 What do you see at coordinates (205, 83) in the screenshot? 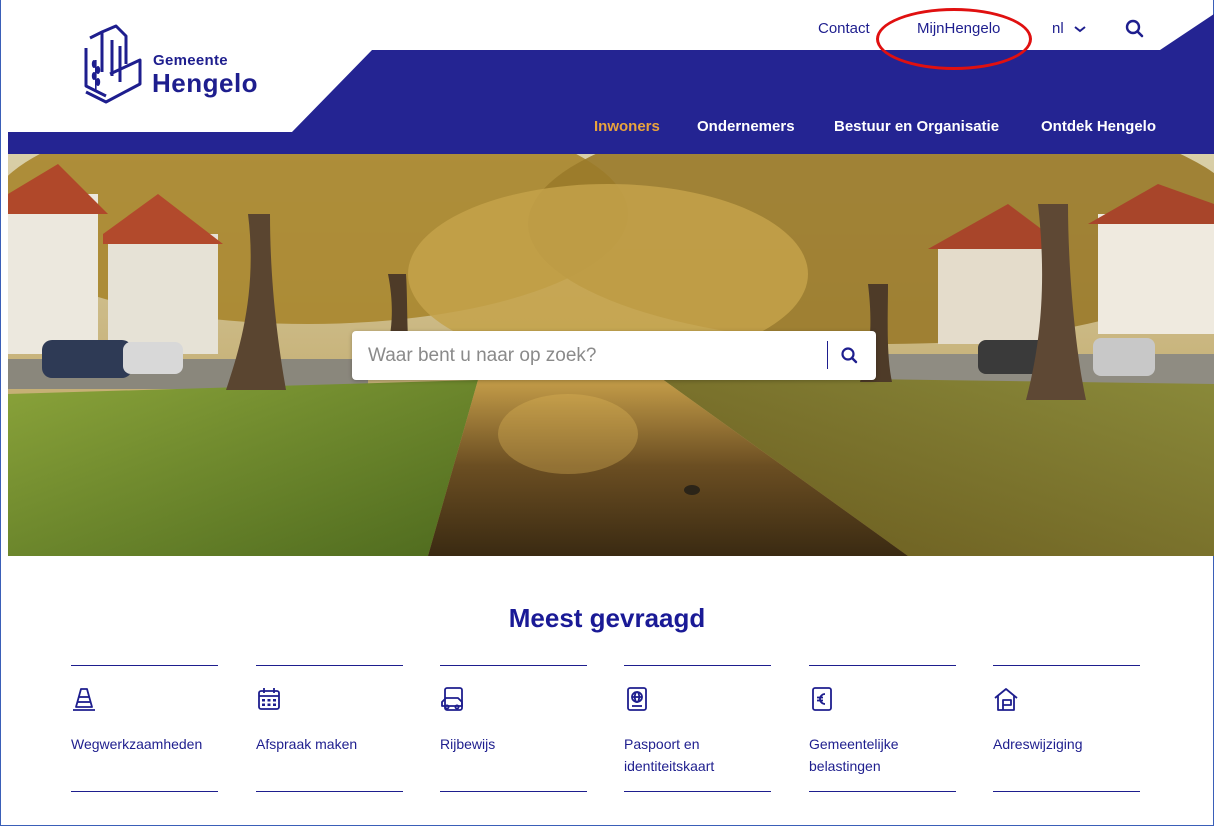
I see `logo-text-hengelo: Hengelo` at bounding box center [205, 83].